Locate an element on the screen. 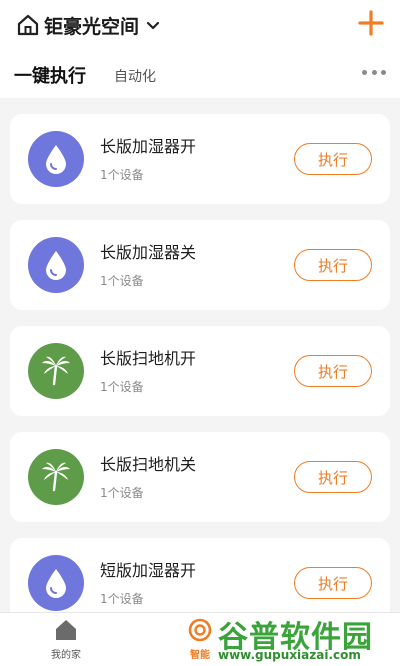  scene-card: 长版扫地机开 1个设备 执行 is located at coordinates (200, 371).